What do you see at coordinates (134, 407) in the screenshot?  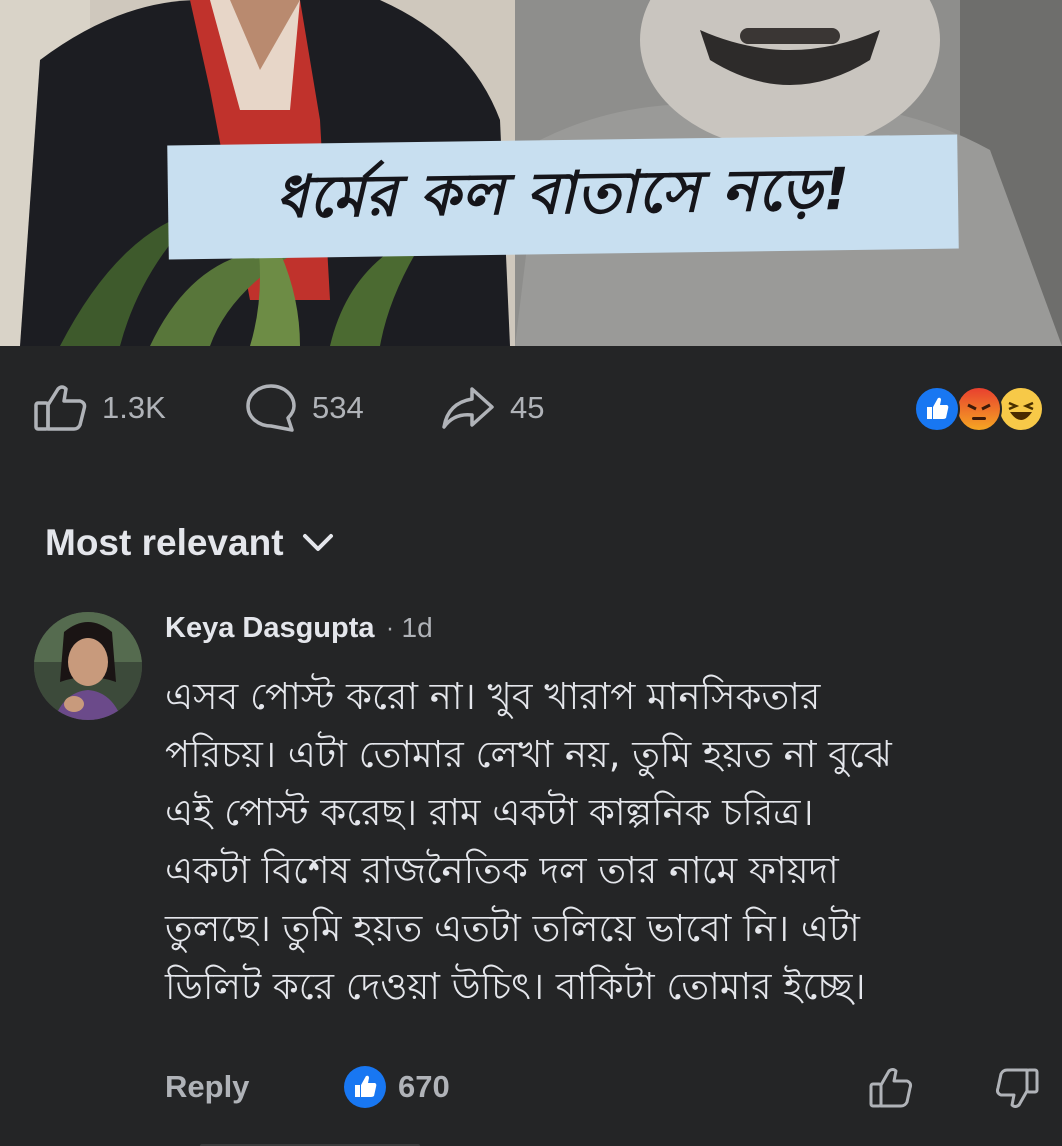 I see `like-count: 1.3K` at bounding box center [134, 407].